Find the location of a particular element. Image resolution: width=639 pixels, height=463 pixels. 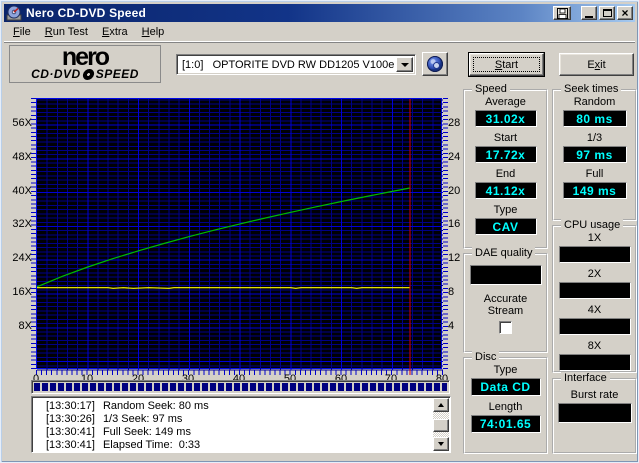

cpu-1x-display is located at coordinates (594, 254).